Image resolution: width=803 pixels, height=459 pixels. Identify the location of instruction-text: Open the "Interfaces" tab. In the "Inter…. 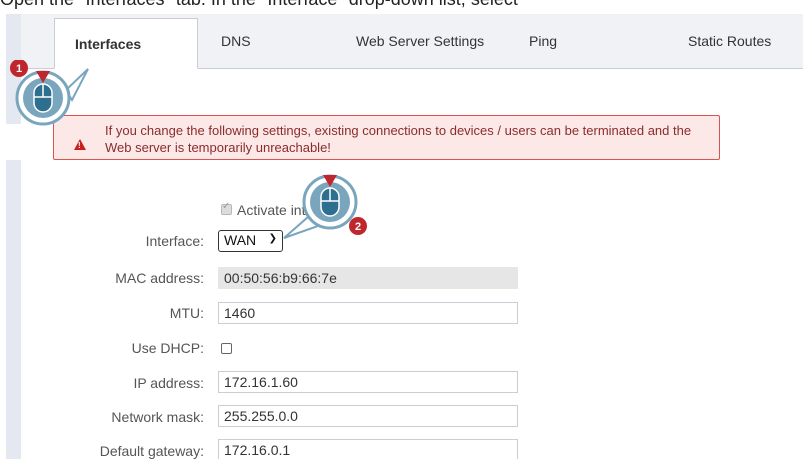
(401, 4).